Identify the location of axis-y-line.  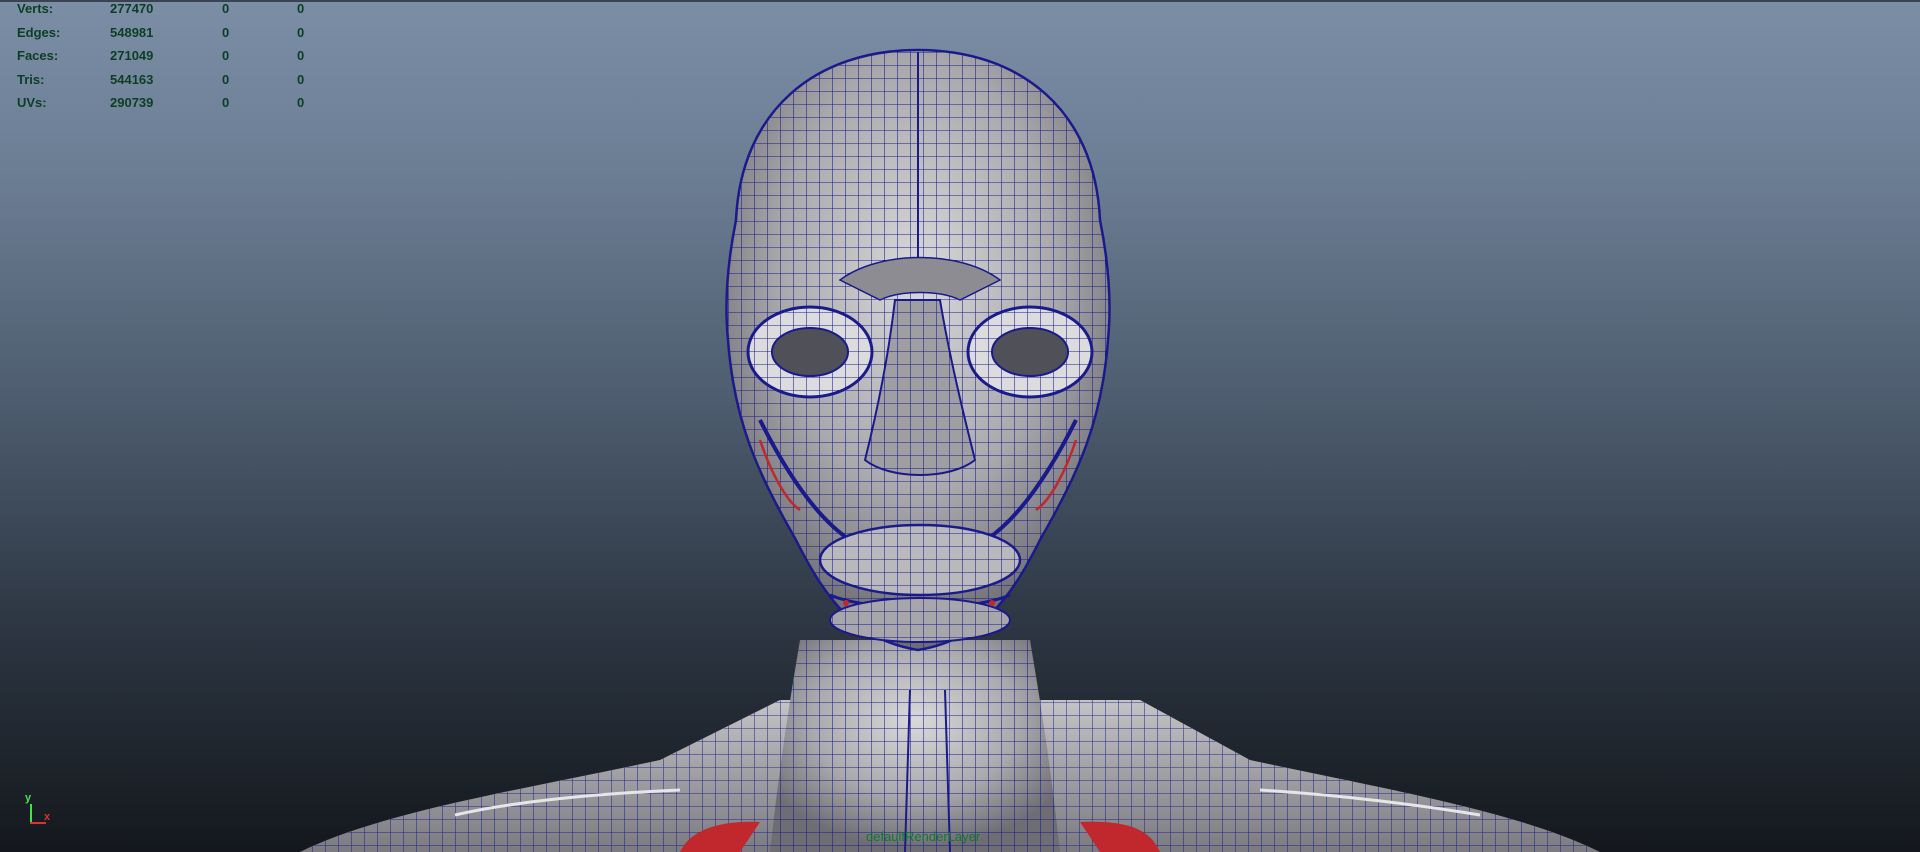
(31, 813).